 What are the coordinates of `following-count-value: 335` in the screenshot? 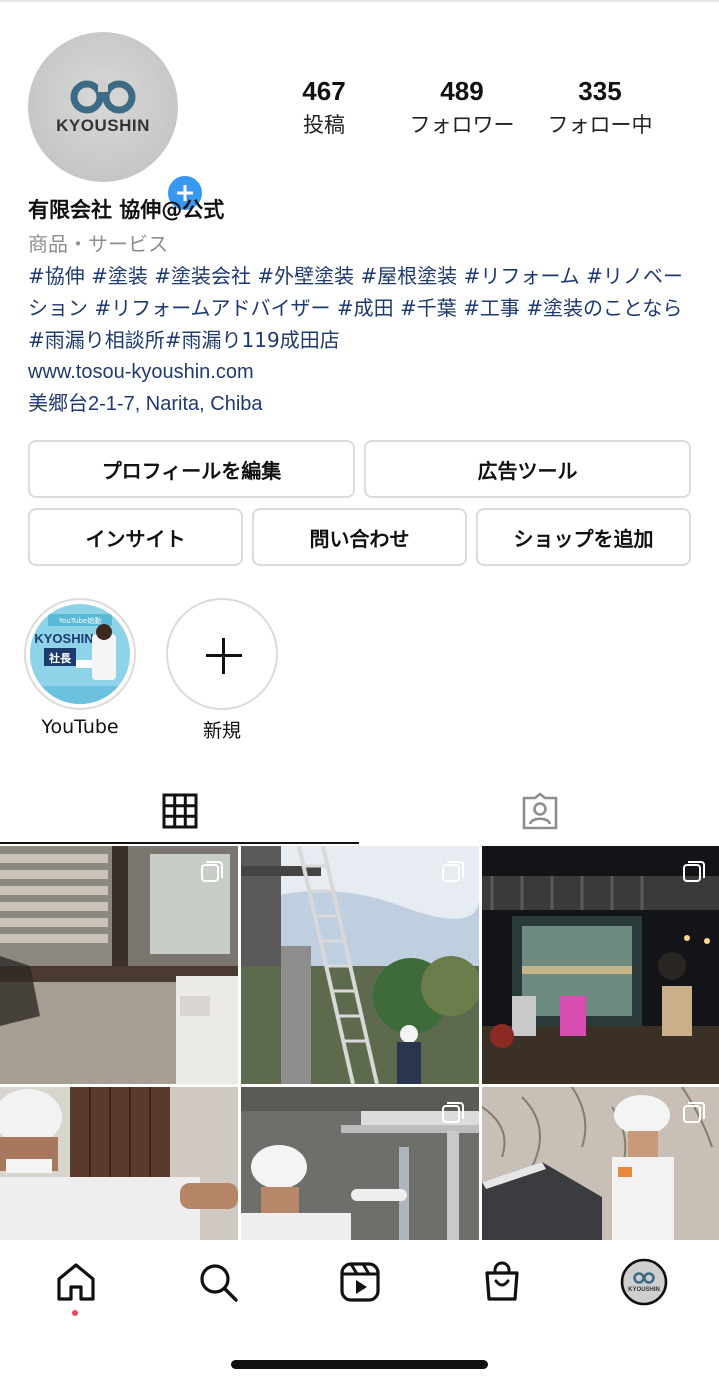 It's located at (600, 91).